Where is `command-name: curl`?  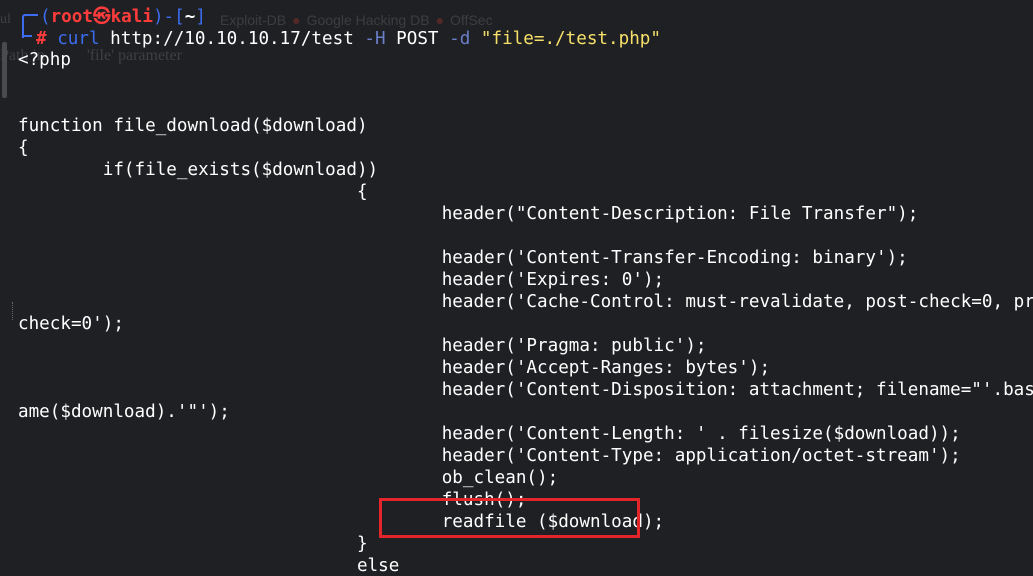 command-name: curl is located at coordinates (78, 39).